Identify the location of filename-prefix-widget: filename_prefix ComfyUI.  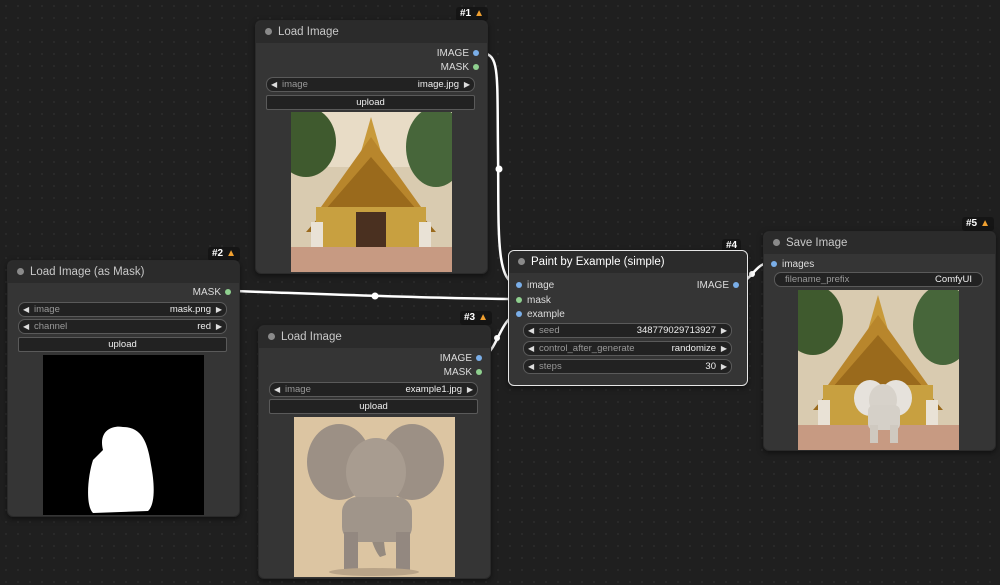
(878, 279).